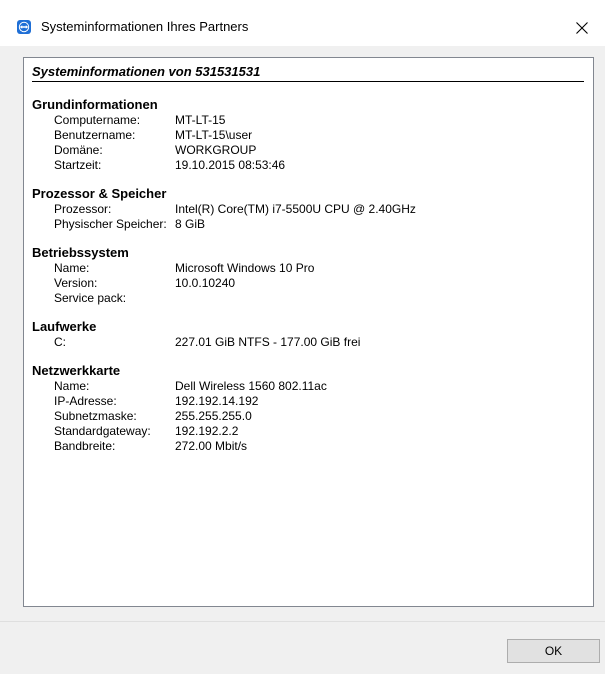 The height and width of the screenshot is (674, 605). I want to click on info-row: IP-Adresse: 192.192.14.192, so click(312, 401).